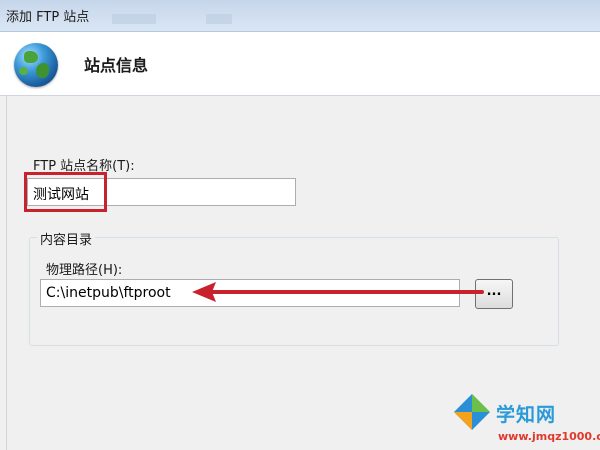 The width and height of the screenshot is (600, 450). Describe the element at coordinates (338, 292) in the screenshot. I see `arrow-annotation` at that location.